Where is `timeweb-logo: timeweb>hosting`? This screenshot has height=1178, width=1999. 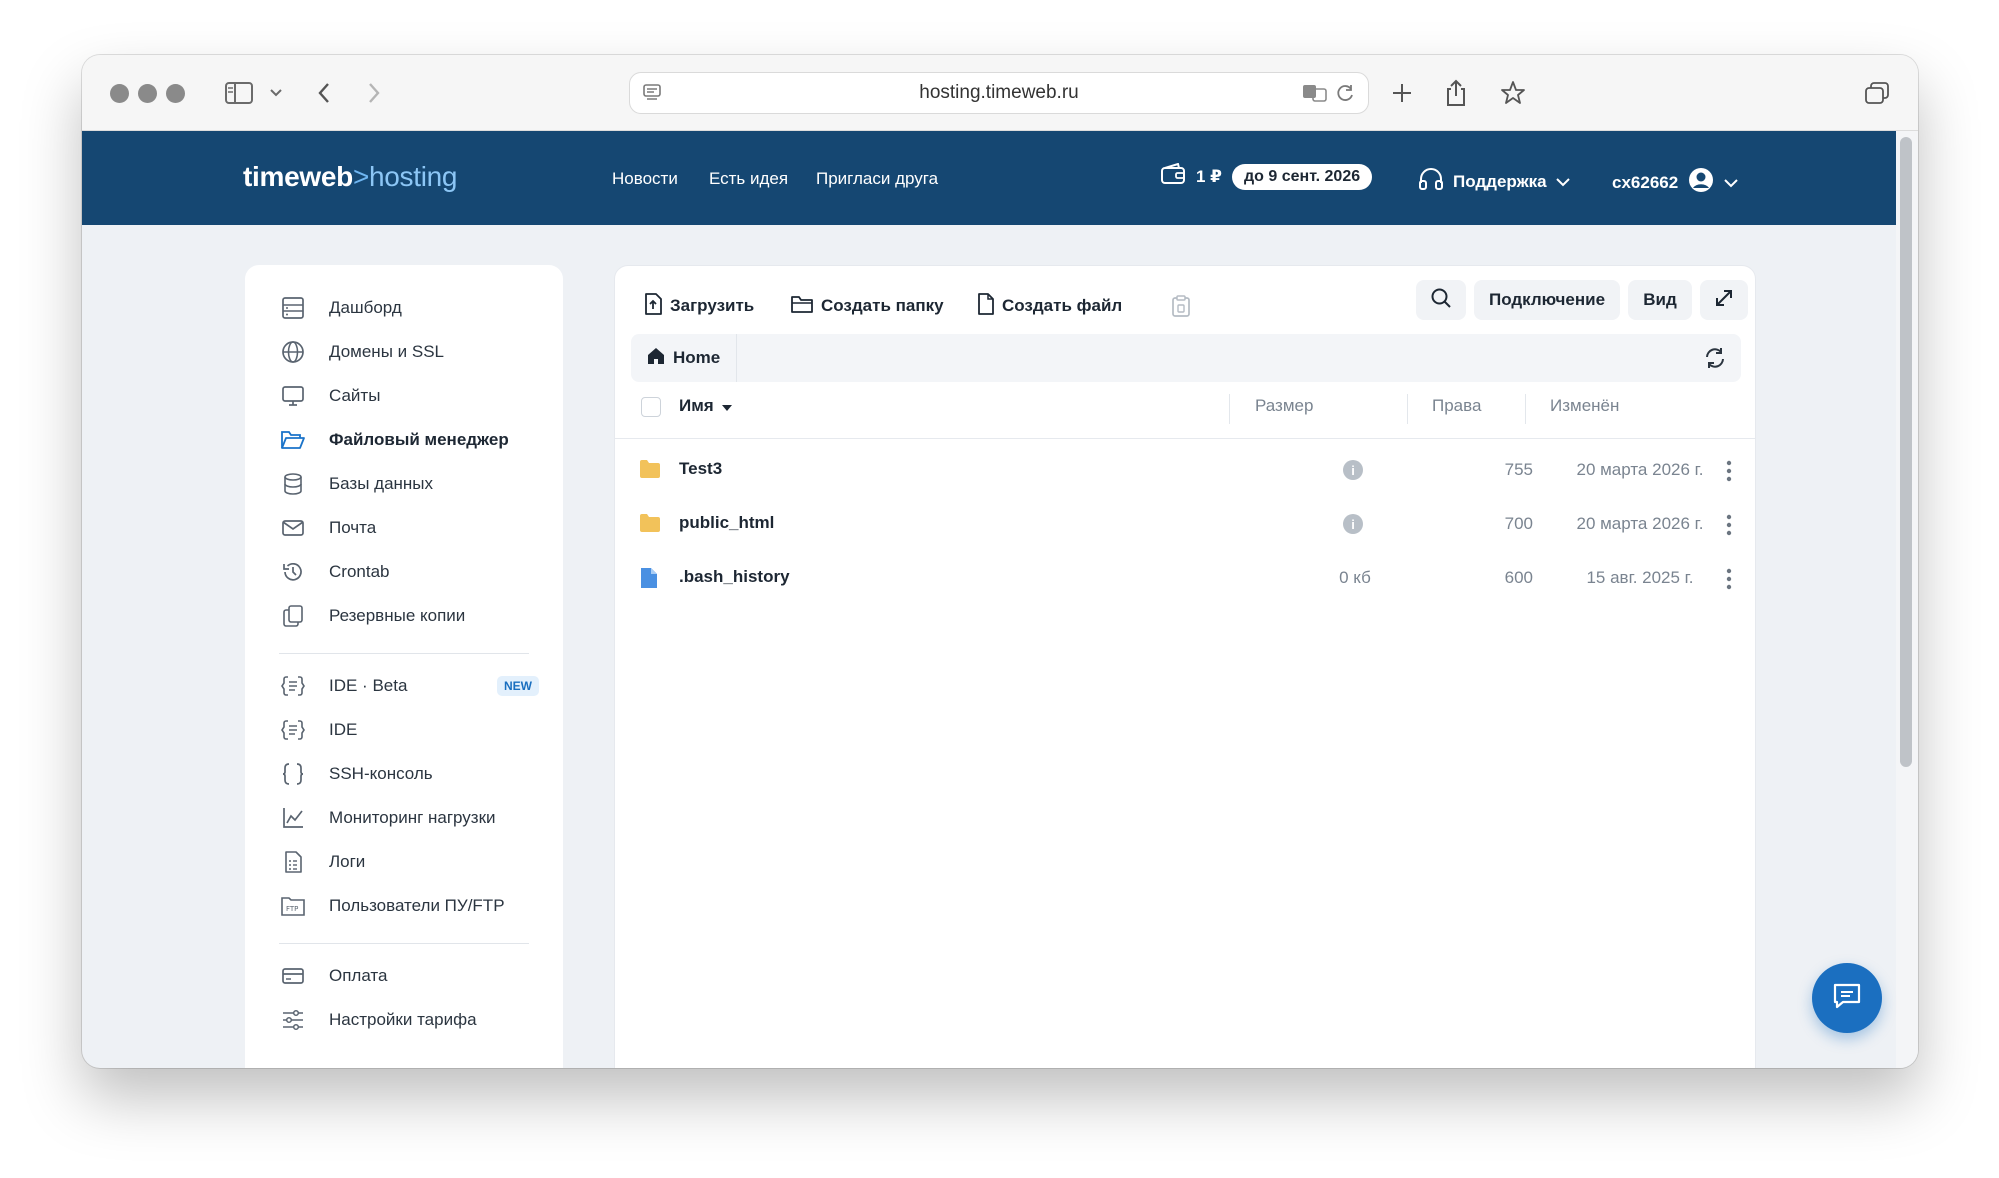 timeweb-logo: timeweb>hosting is located at coordinates (350, 177).